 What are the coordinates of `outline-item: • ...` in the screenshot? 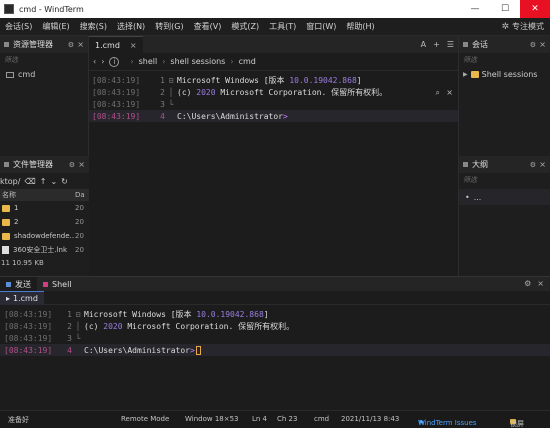 It's located at (504, 197).